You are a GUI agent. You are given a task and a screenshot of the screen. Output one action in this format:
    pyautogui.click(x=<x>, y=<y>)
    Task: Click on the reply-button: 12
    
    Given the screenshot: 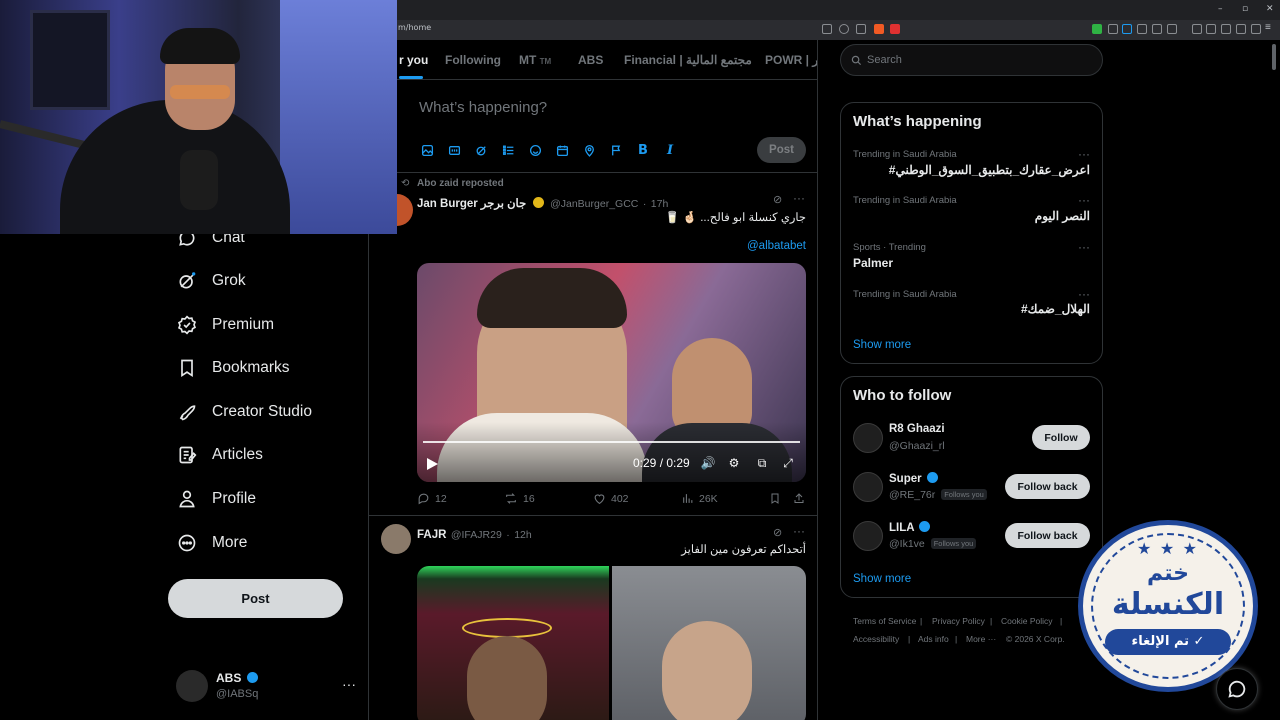 What is the action you would take?
    pyautogui.click(x=432, y=498)
    